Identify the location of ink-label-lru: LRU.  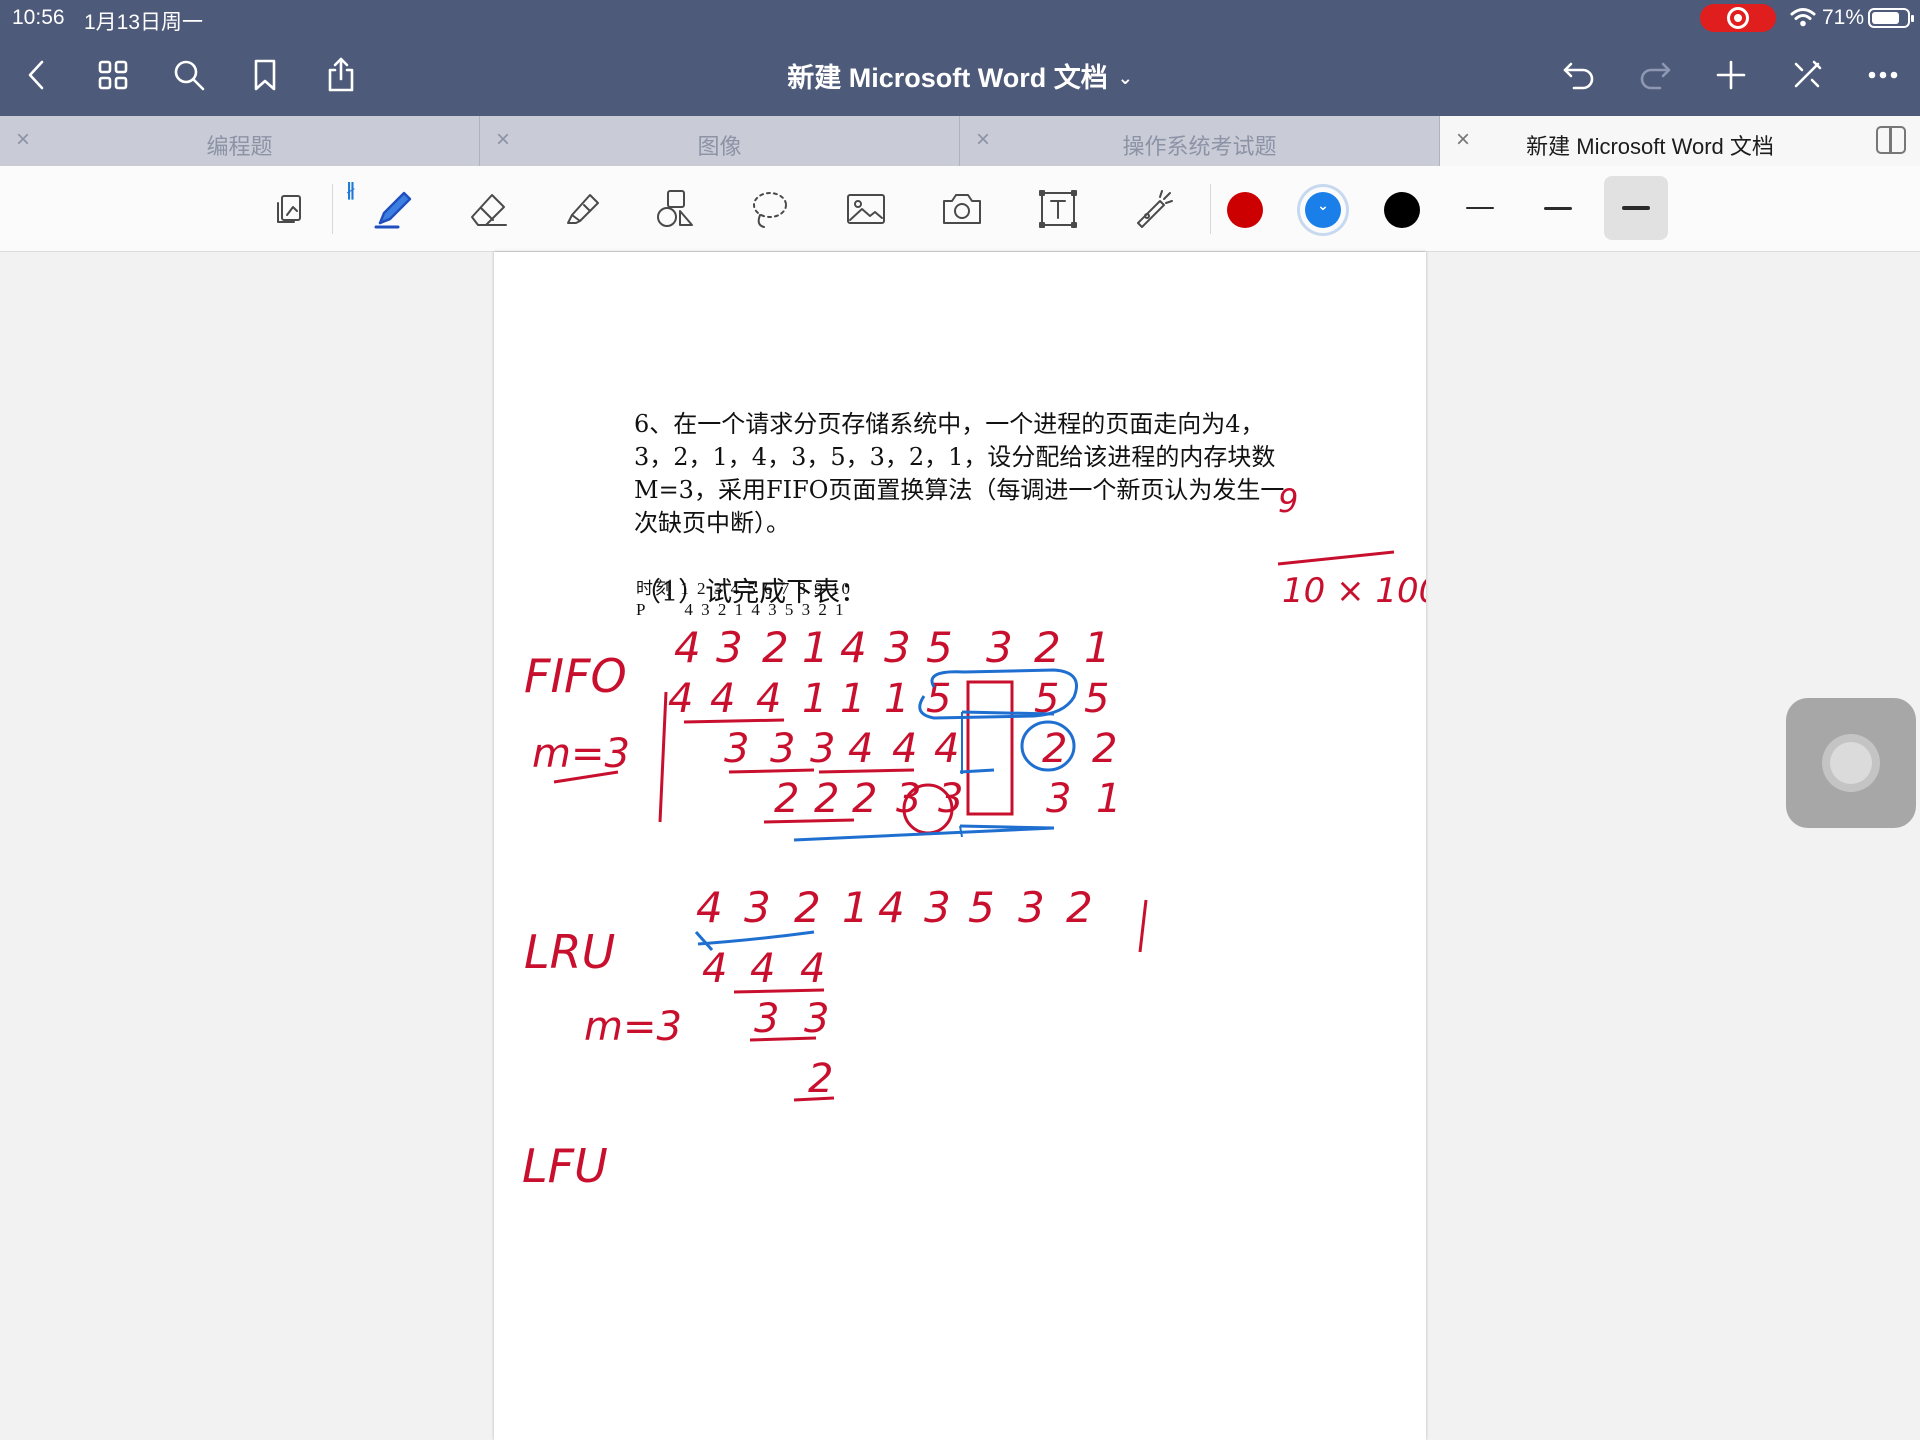
(569, 952).